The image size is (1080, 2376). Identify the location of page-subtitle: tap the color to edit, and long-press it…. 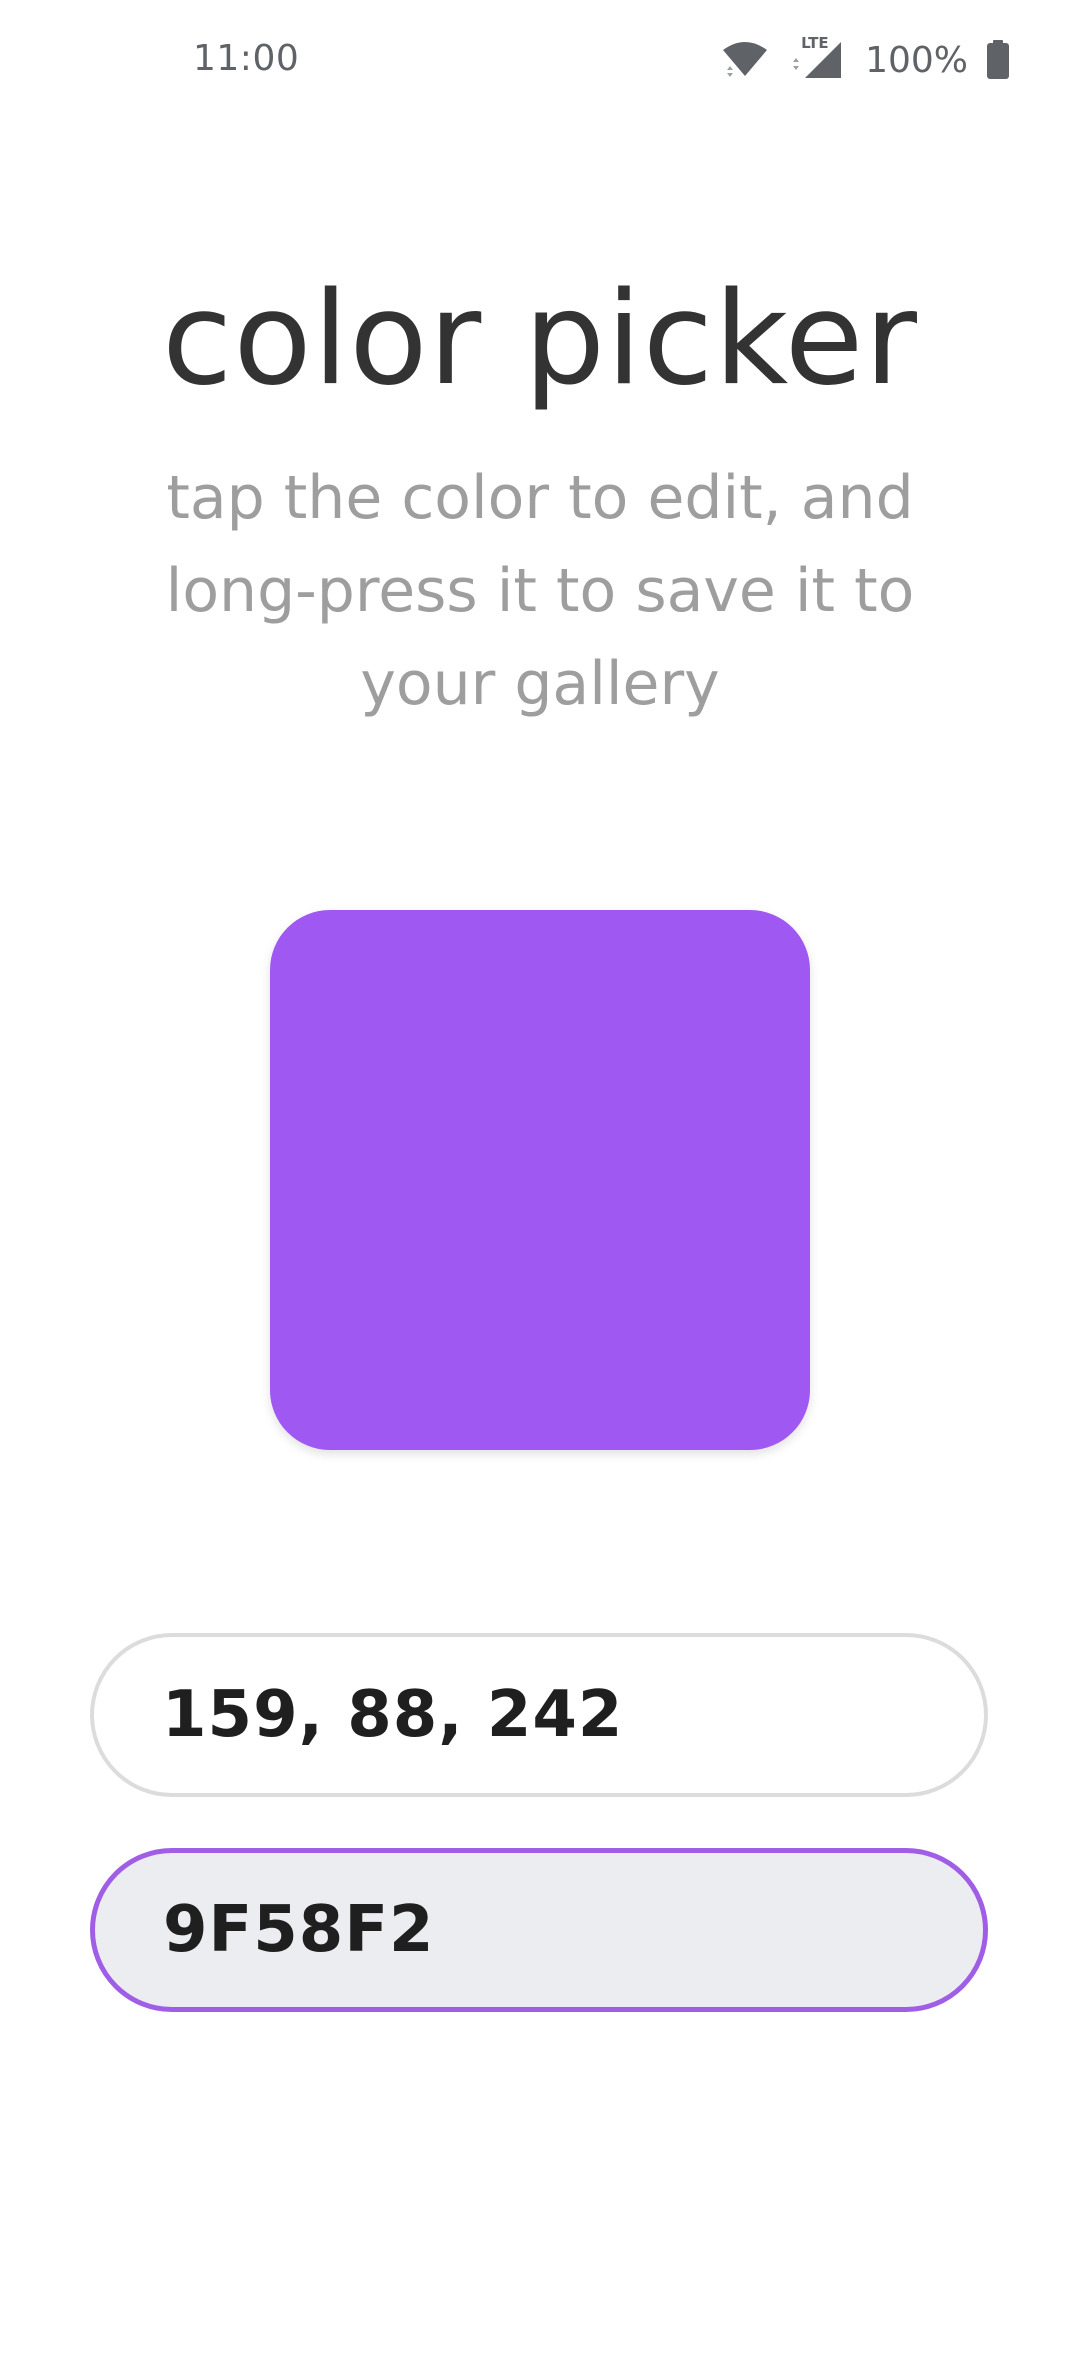
(540, 591).